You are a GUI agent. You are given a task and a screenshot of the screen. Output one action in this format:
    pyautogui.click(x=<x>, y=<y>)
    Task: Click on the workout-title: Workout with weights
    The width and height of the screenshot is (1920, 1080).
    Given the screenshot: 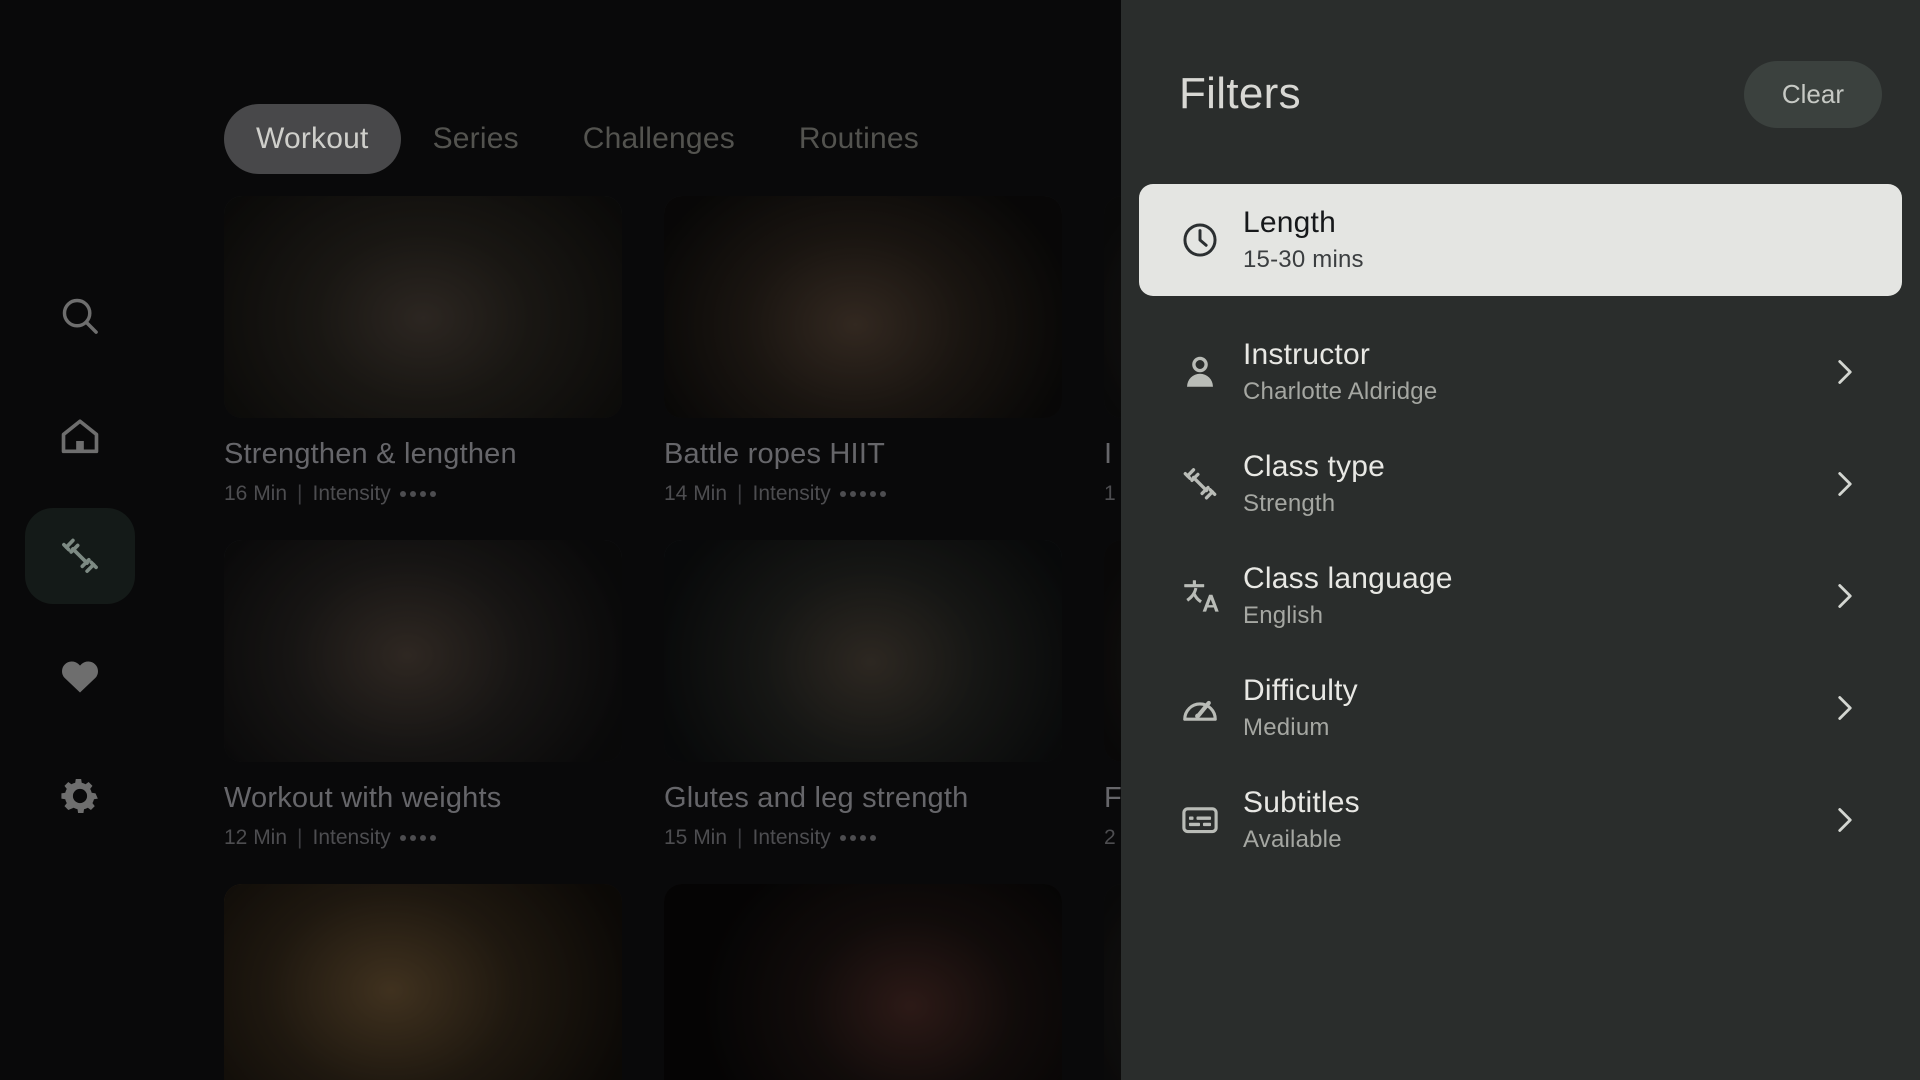 What is the action you would take?
    pyautogui.click(x=363, y=798)
    